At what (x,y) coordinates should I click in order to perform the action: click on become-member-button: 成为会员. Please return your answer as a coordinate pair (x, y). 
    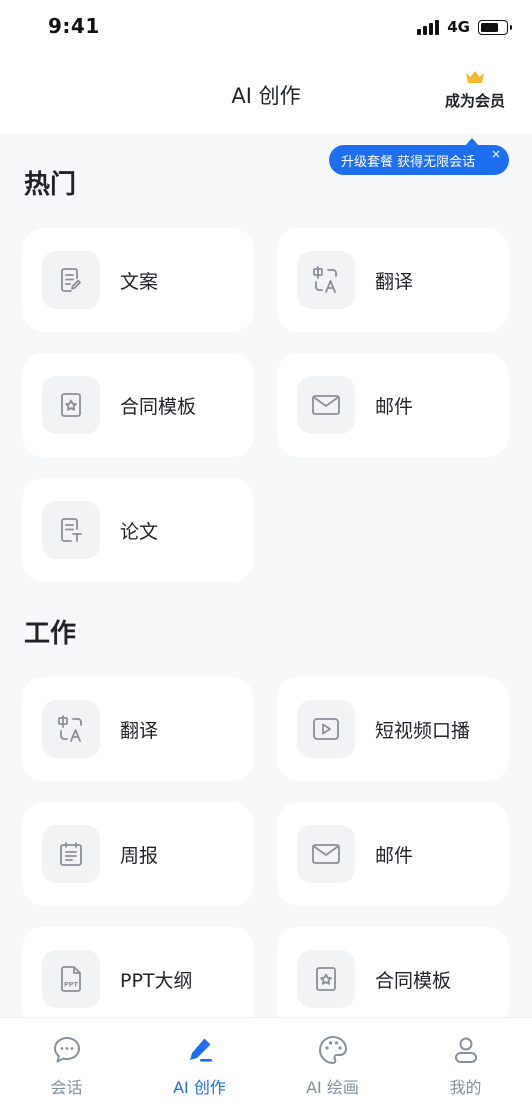
    Looking at the image, I should click on (475, 90).